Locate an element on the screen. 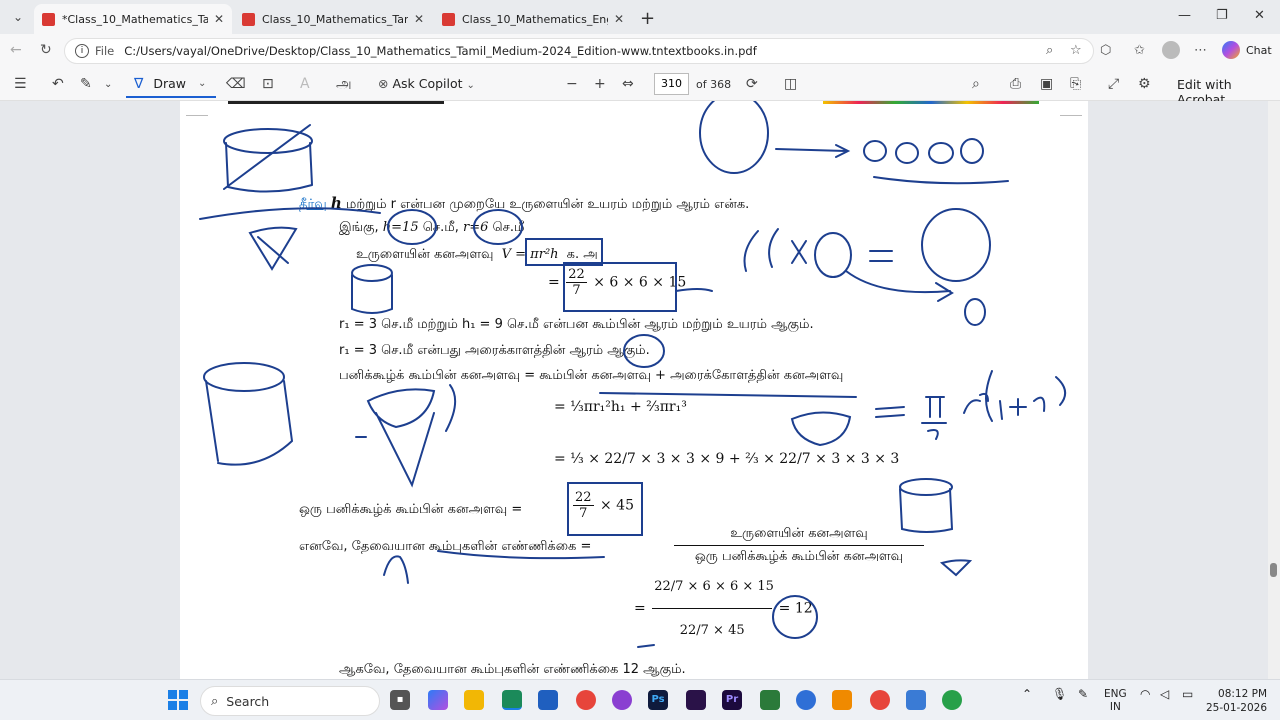  back-icon: ← is located at coordinates (16, 50).